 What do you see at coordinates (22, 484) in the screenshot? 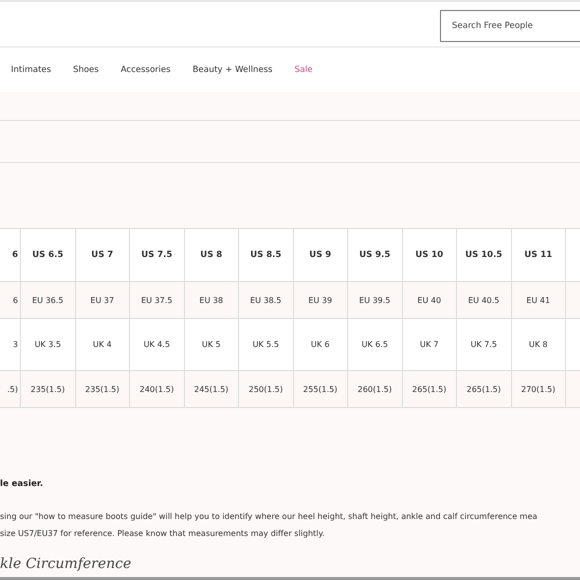
I see `note-heading: le easier.` at bounding box center [22, 484].